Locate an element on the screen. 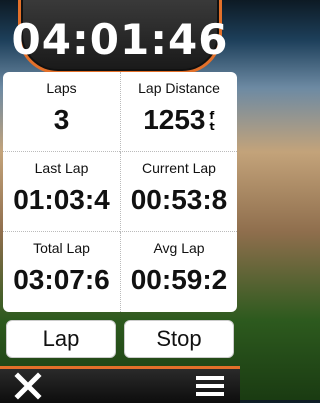  field-lap-distance: Lap Distance 1253 f t is located at coordinates (178, 112).